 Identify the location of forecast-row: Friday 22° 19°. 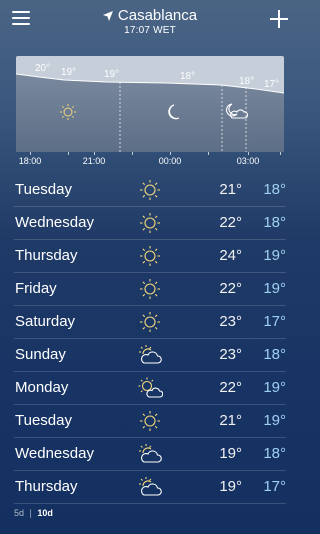
(150, 289).